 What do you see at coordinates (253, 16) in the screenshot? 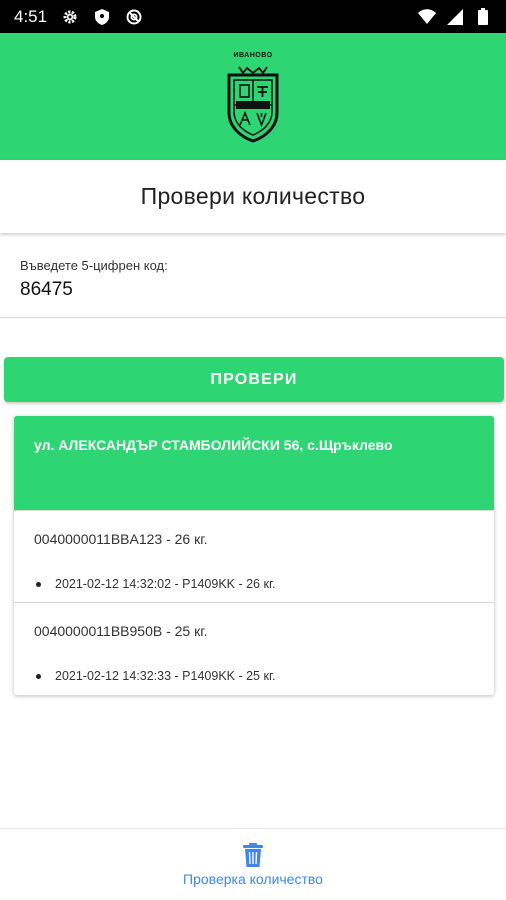
I see `status-bar: 4:51` at bounding box center [253, 16].